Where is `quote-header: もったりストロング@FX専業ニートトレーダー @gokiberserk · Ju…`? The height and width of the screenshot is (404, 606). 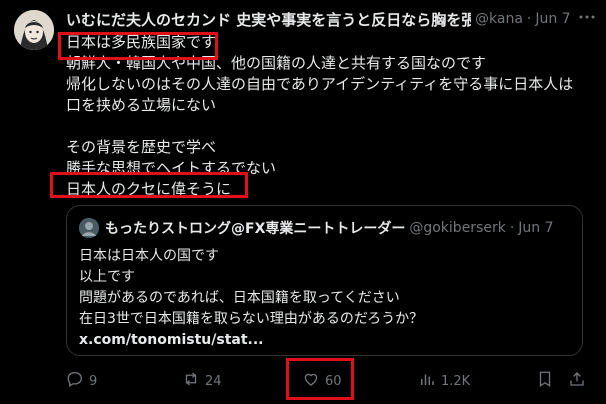 quote-header: もったりストロング@FX専業ニートトレーダー @gokiberserk · Ju… is located at coordinates (316, 228).